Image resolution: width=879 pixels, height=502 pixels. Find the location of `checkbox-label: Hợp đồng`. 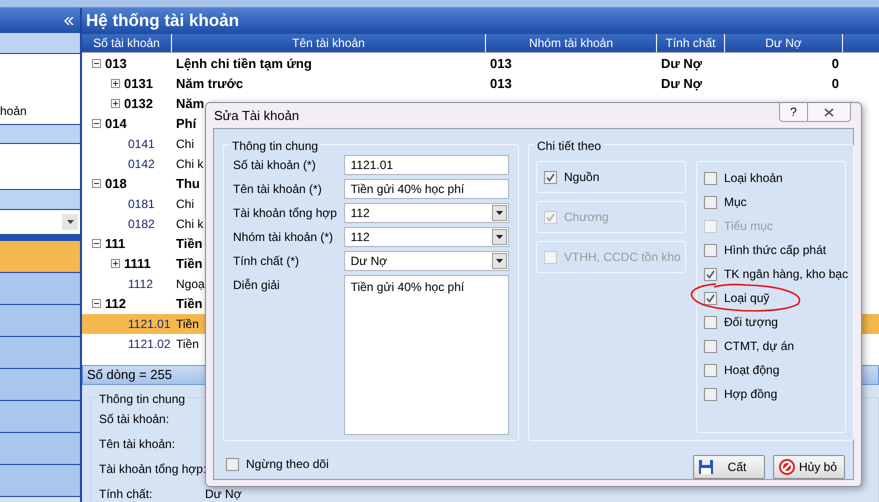

checkbox-label: Hợp đồng is located at coordinates (751, 394).